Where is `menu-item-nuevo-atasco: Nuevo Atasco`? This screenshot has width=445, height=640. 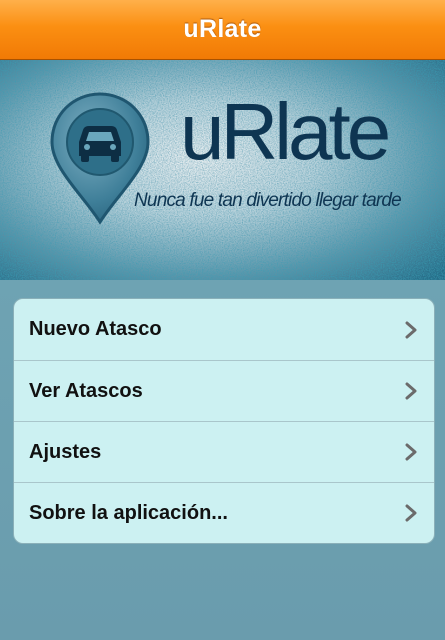 menu-item-nuevo-atasco: Nuevo Atasco is located at coordinates (224, 329).